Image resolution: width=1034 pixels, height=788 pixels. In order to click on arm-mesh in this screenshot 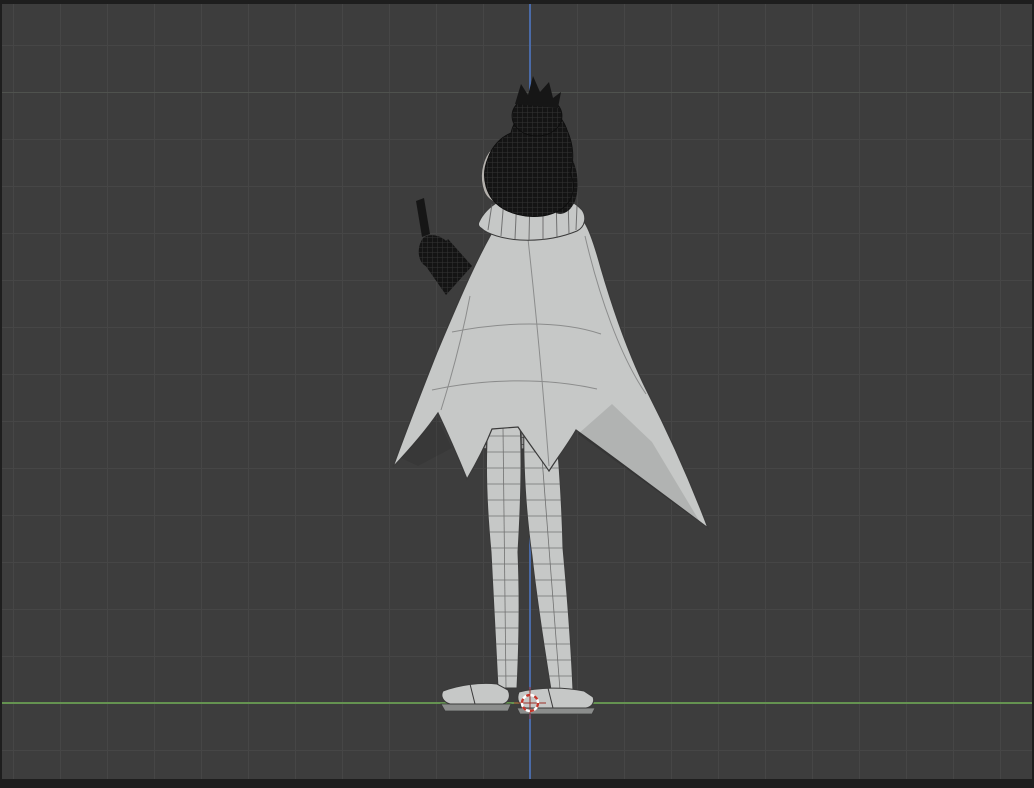, I will do `click(444, 246)`.